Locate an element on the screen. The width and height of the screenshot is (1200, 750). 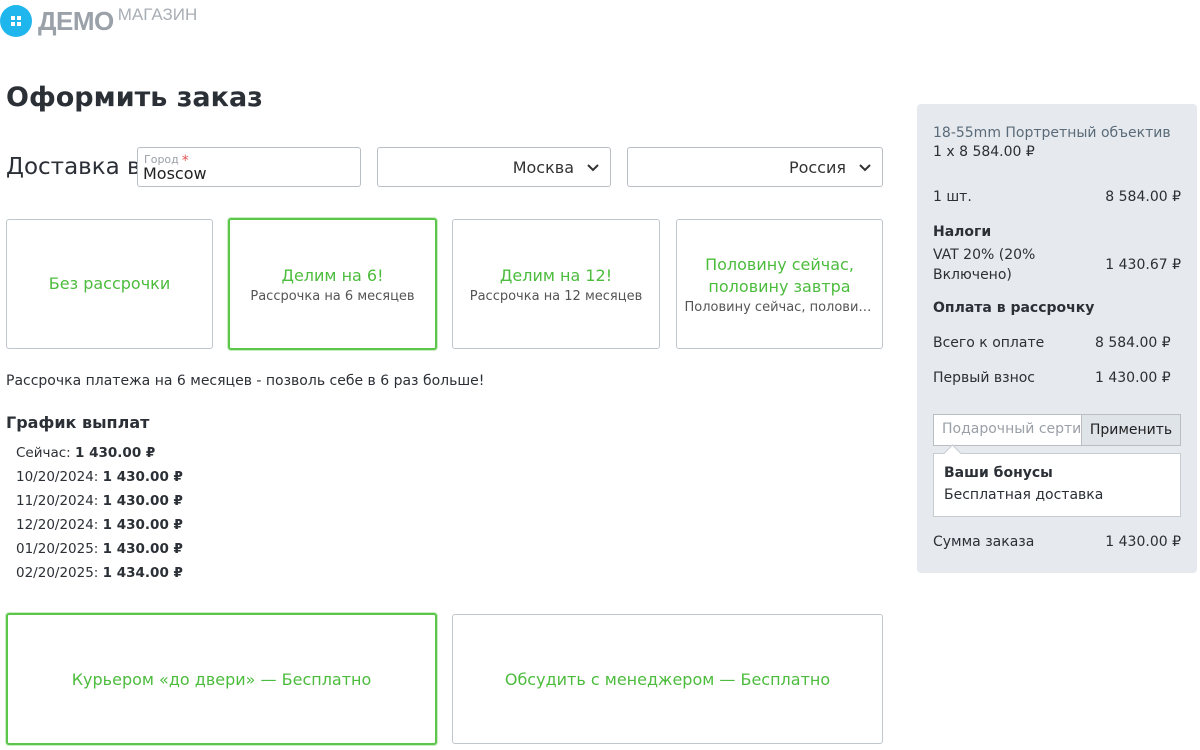
first-payment-row: Первый взнос 1 430.00 ₽ is located at coordinates (1052, 378).